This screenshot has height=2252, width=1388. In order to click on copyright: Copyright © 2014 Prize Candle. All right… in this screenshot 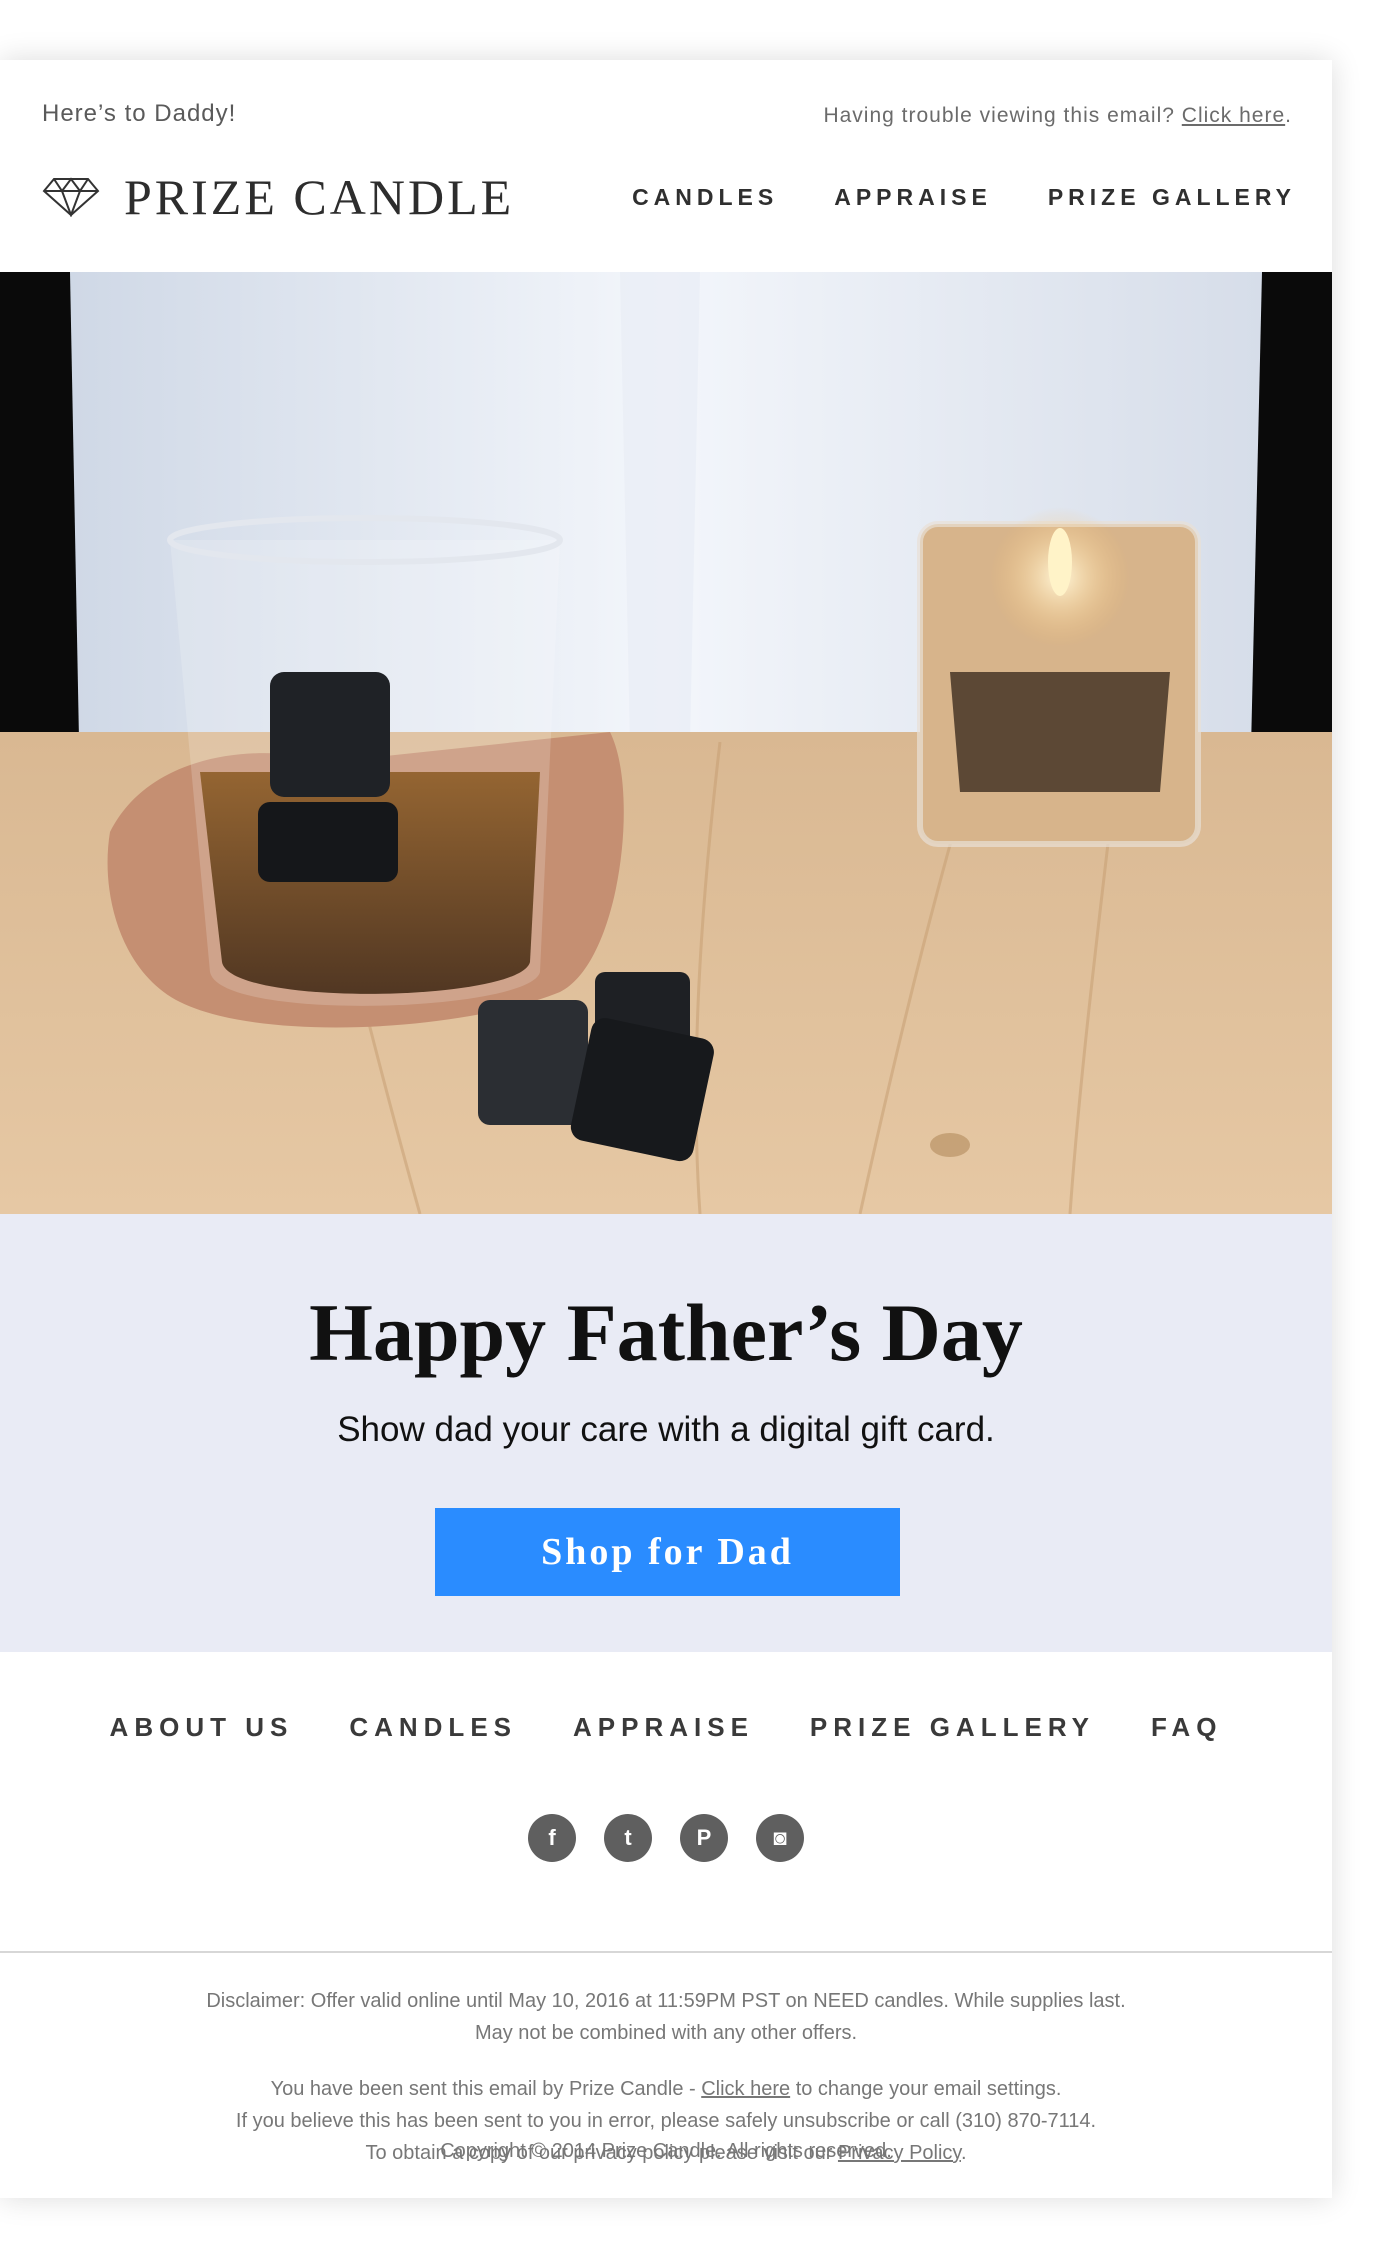, I will do `click(666, 2151)`.